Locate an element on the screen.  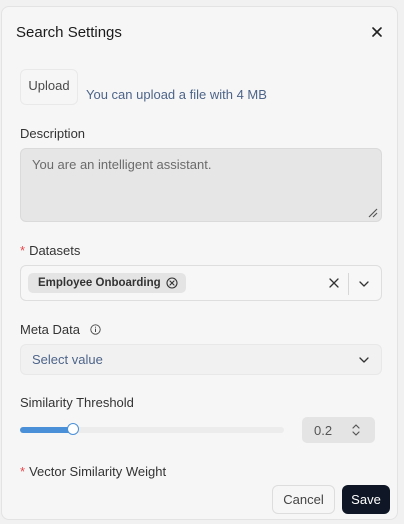
upload-button: Upload is located at coordinates (49, 87).